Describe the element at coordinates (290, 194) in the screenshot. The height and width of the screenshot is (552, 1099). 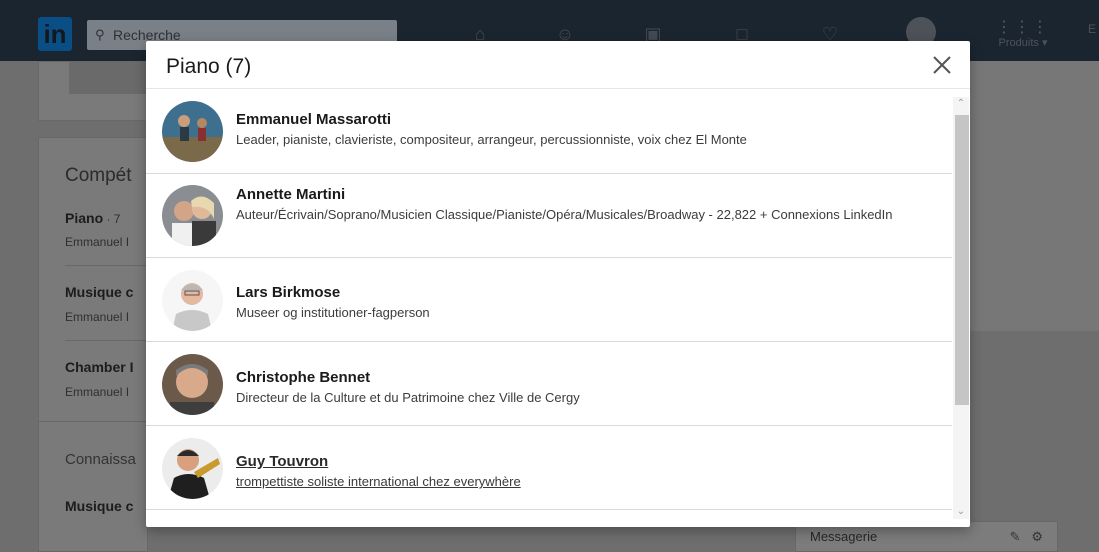
I see `person-name: Annette Martini` at that location.